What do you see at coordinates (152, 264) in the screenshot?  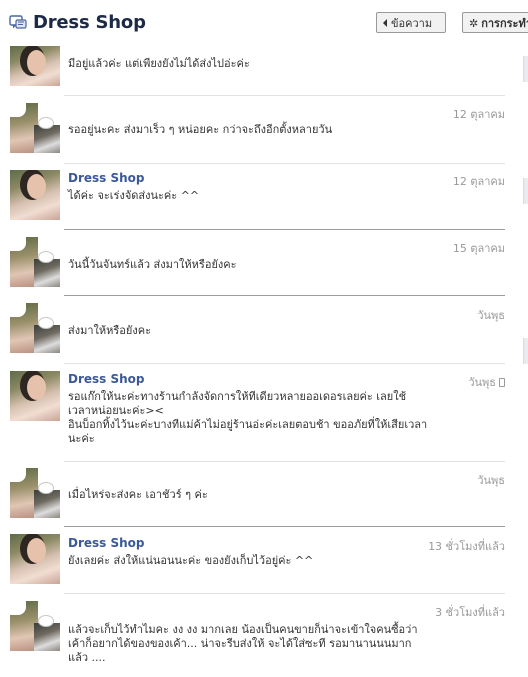 I see `message-text: วันนี้วันจันทร์แล้ว ส่งมาให้หรือยังคะ` at bounding box center [152, 264].